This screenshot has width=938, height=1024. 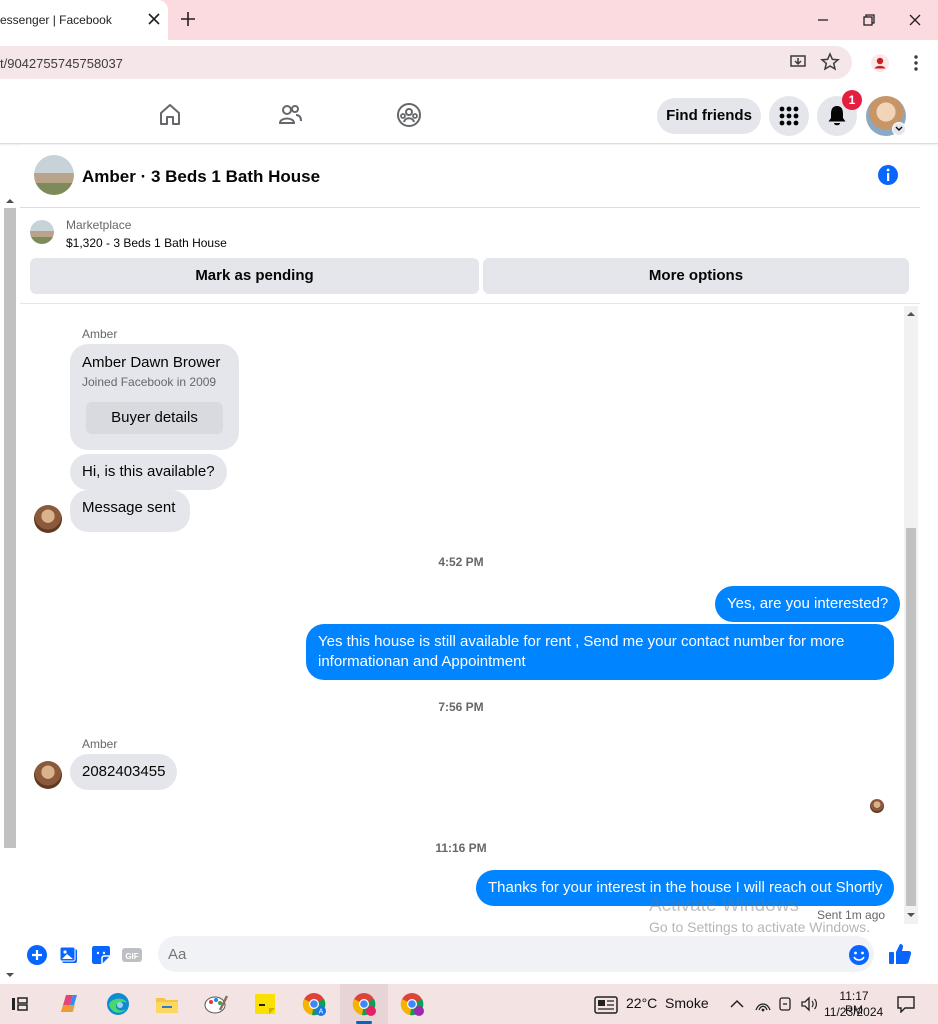 What do you see at coordinates (37, 955) in the screenshot?
I see `plus-circle-icon` at bounding box center [37, 955].